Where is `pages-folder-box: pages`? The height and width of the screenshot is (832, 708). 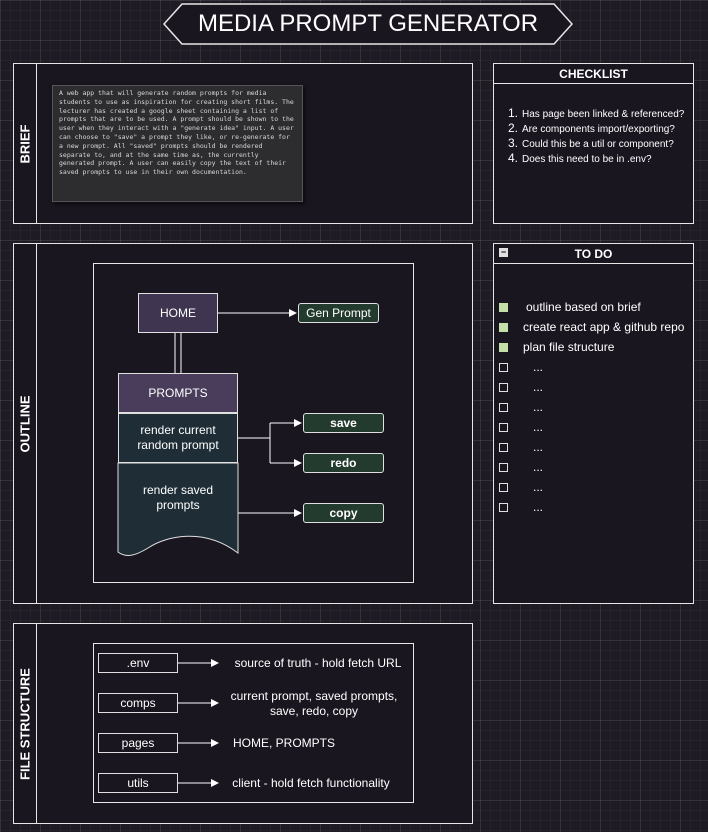
pages-folder-box: pages is located at coordinates (138, 743).